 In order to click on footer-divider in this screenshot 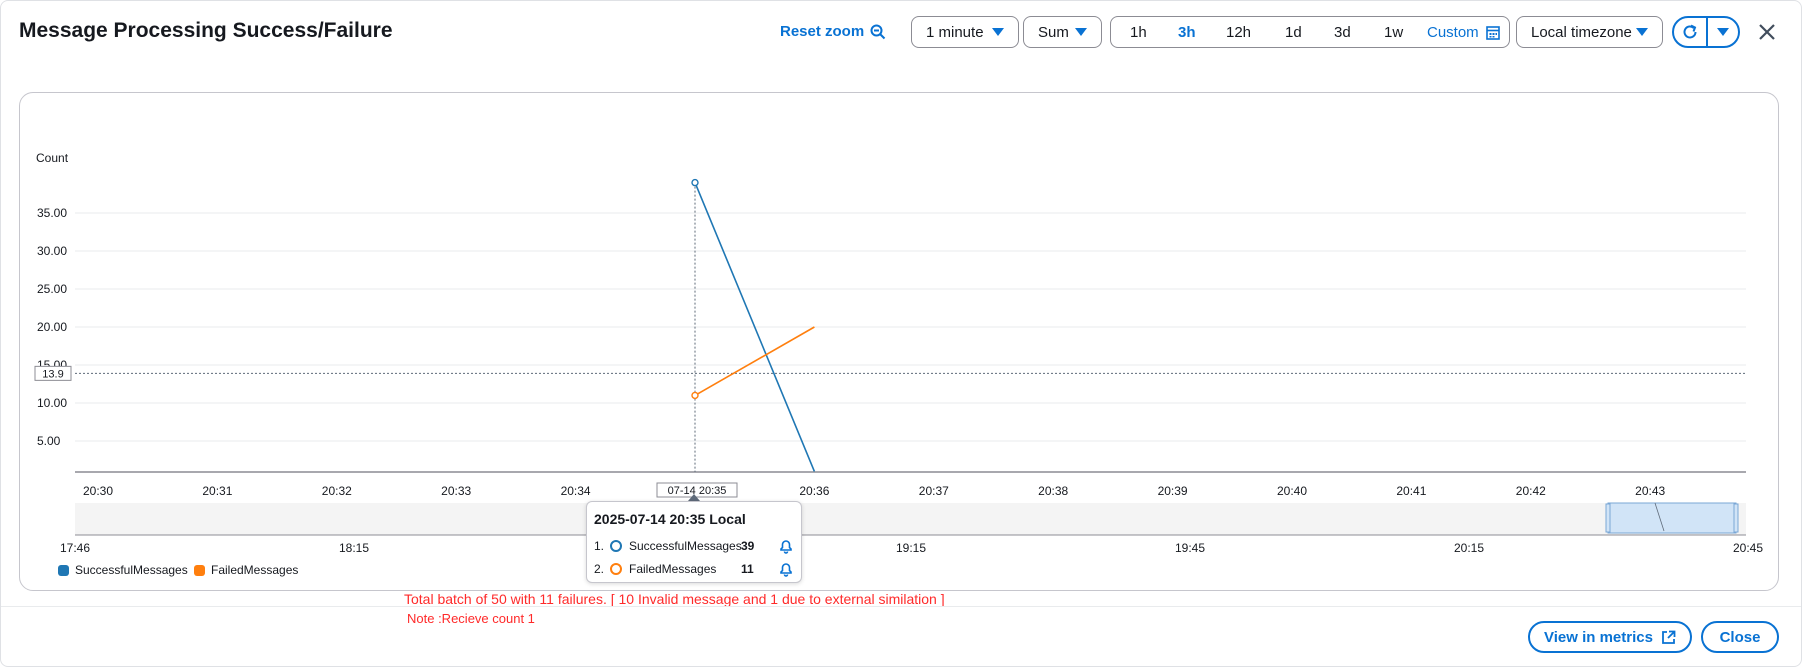, I will do `click(901, 606)`.